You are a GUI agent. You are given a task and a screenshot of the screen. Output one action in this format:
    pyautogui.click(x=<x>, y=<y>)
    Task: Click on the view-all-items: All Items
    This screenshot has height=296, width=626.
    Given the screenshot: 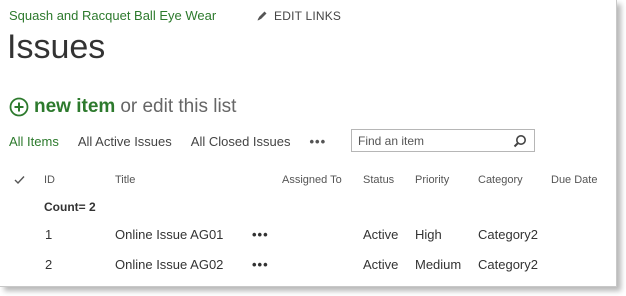 What is the action you would take?
    pyautogui.click(x=34, y=141)
    